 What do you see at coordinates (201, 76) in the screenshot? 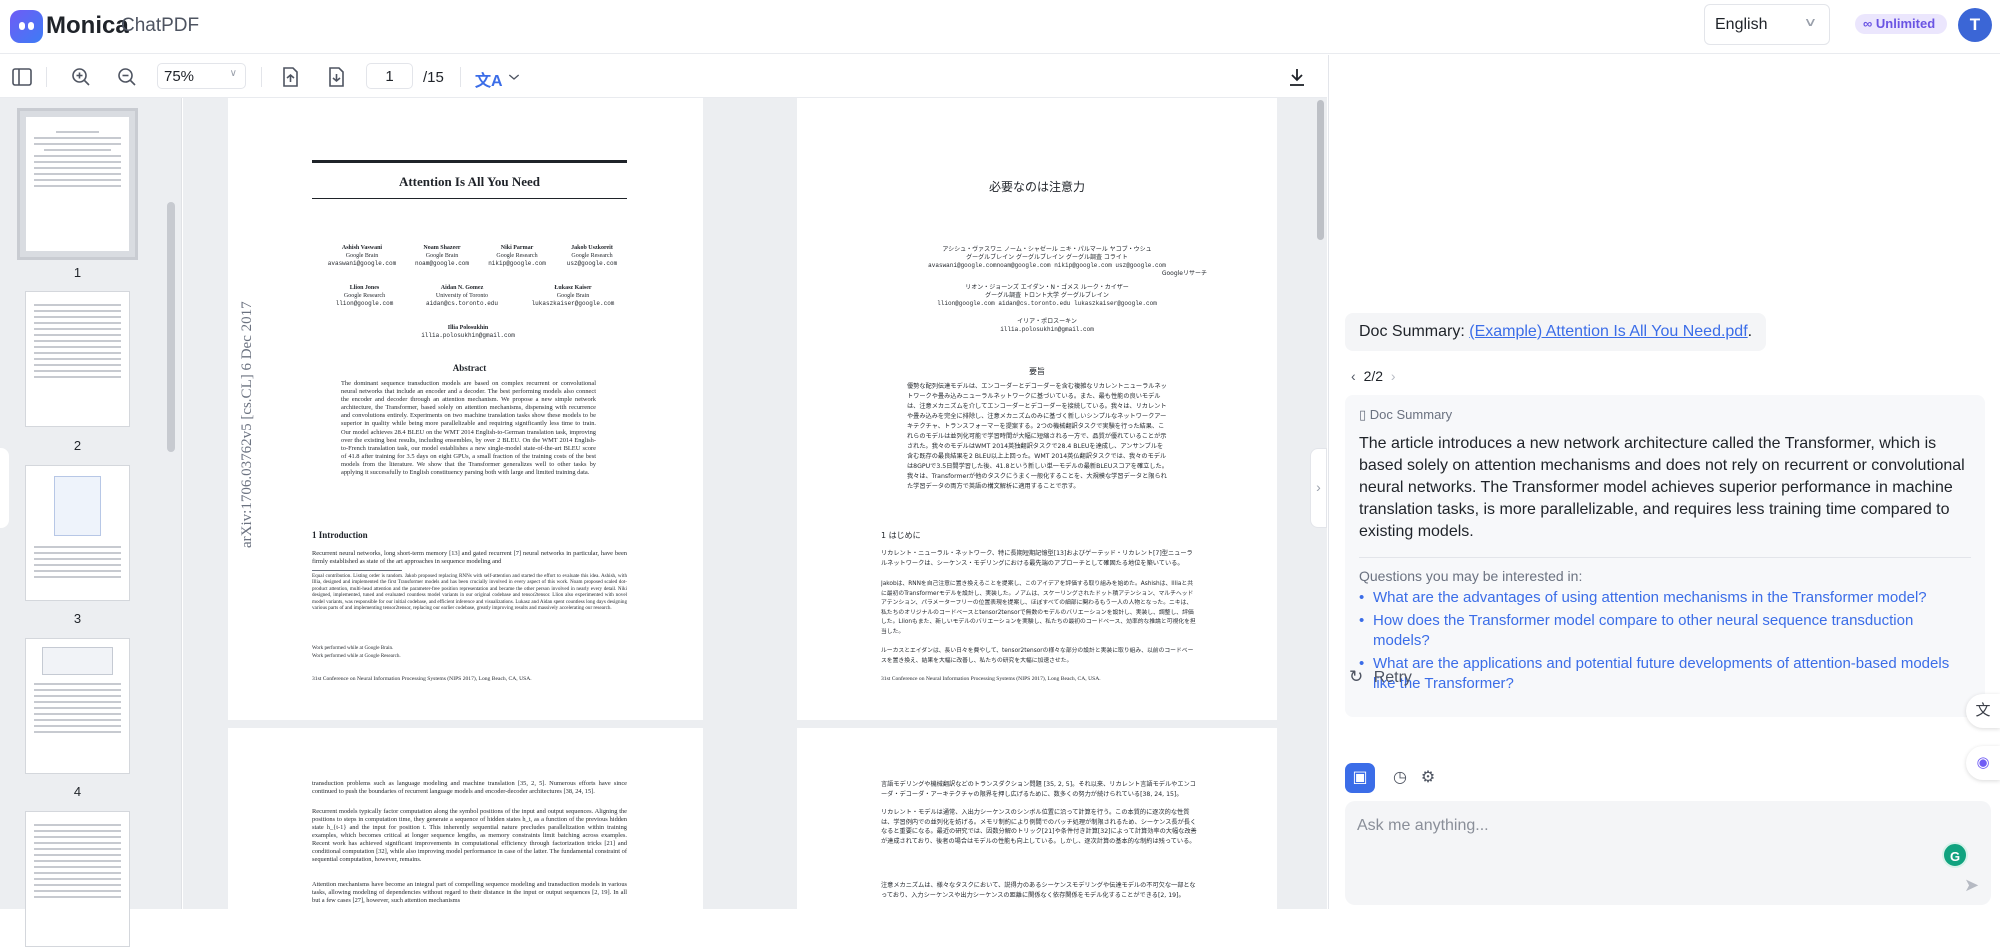
I see `zoom-select: 75% ∨` at bounding box center [201, 76].